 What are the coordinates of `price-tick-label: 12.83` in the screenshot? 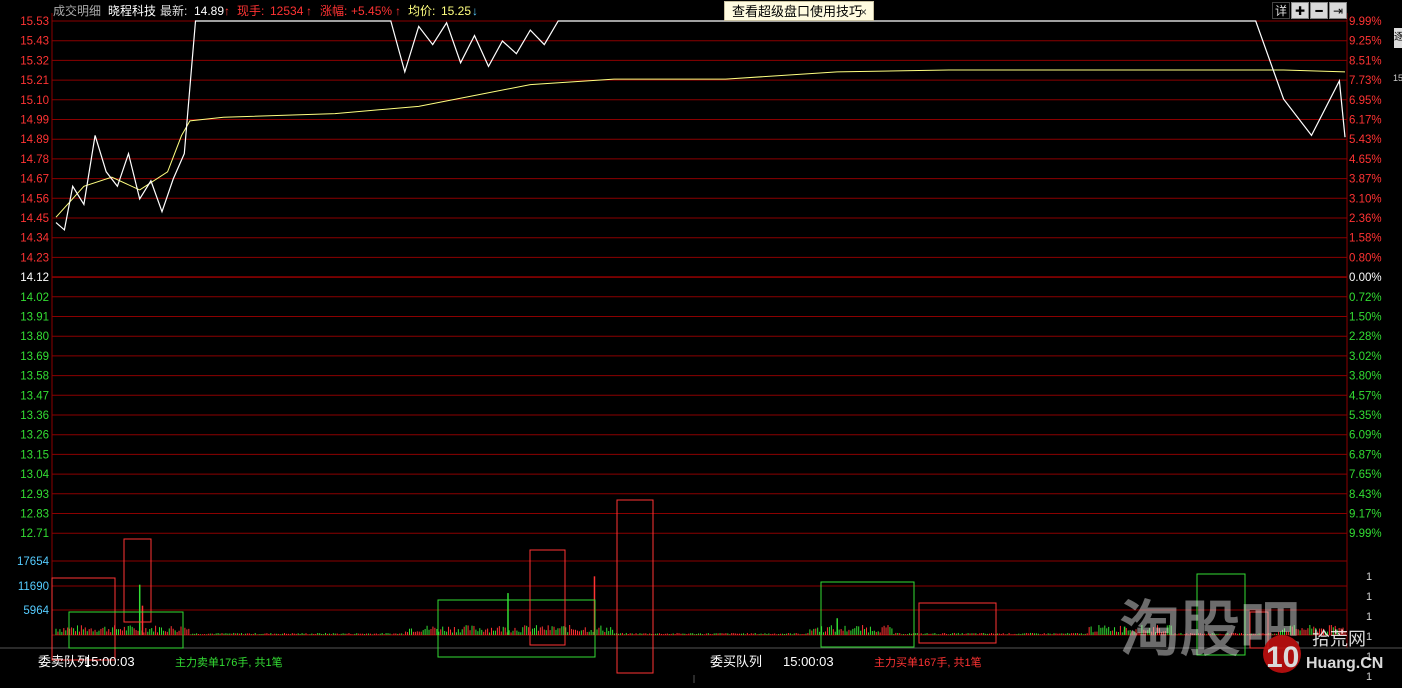 It's located at (34, 515).